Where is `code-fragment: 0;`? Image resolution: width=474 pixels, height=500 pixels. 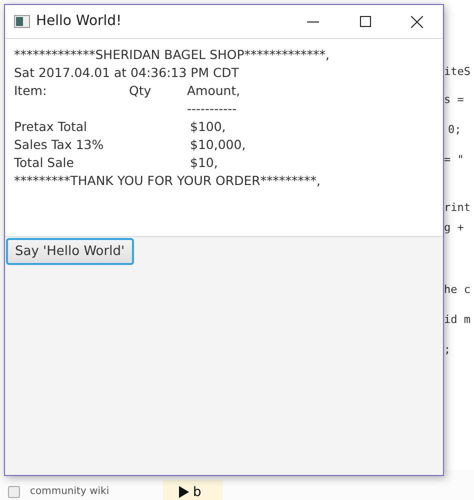 code-fragment: 0; is located at coordinates (455, 130).